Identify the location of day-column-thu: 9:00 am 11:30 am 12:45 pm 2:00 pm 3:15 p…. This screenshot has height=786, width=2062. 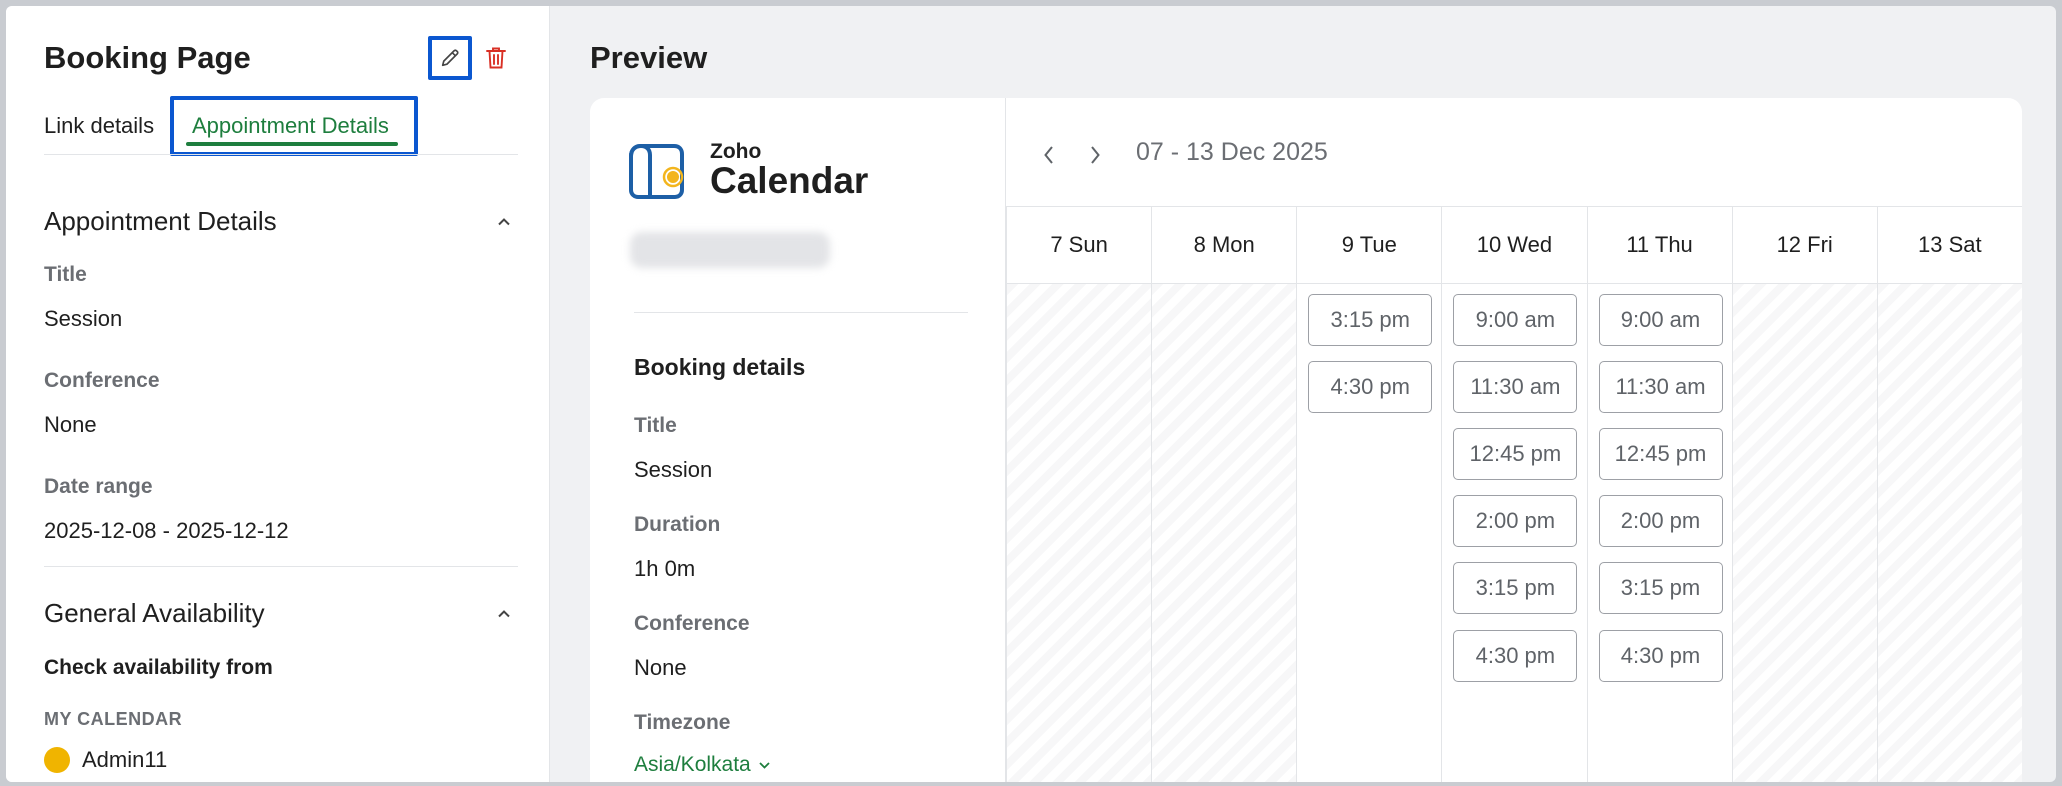
(1659, 533).